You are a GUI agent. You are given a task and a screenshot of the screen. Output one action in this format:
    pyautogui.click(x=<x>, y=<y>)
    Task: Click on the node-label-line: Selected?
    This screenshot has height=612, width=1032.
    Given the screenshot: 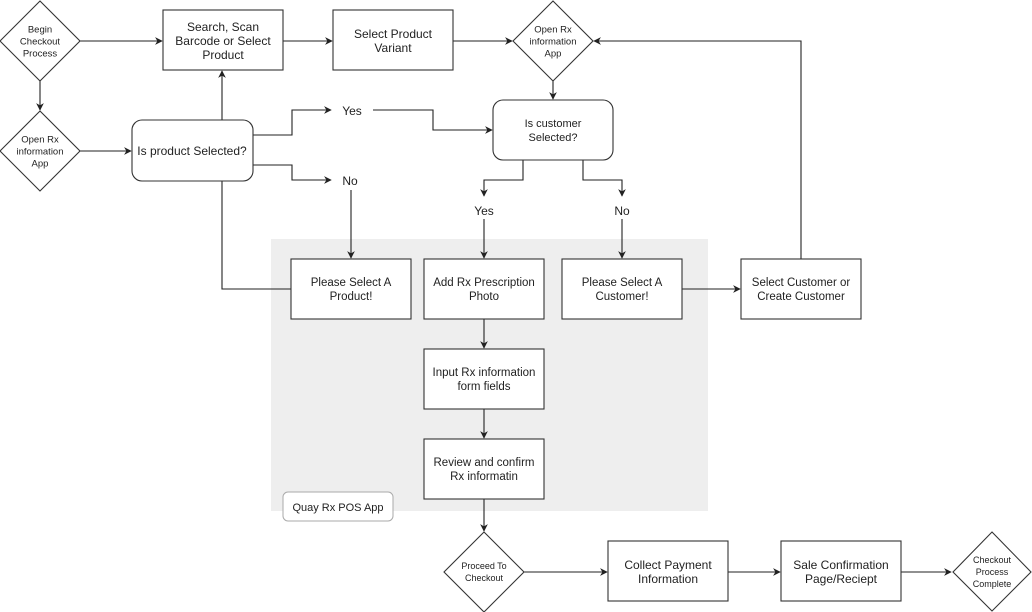 What is the action you would take?
    pyautogui.click(x=553, y=138)
    